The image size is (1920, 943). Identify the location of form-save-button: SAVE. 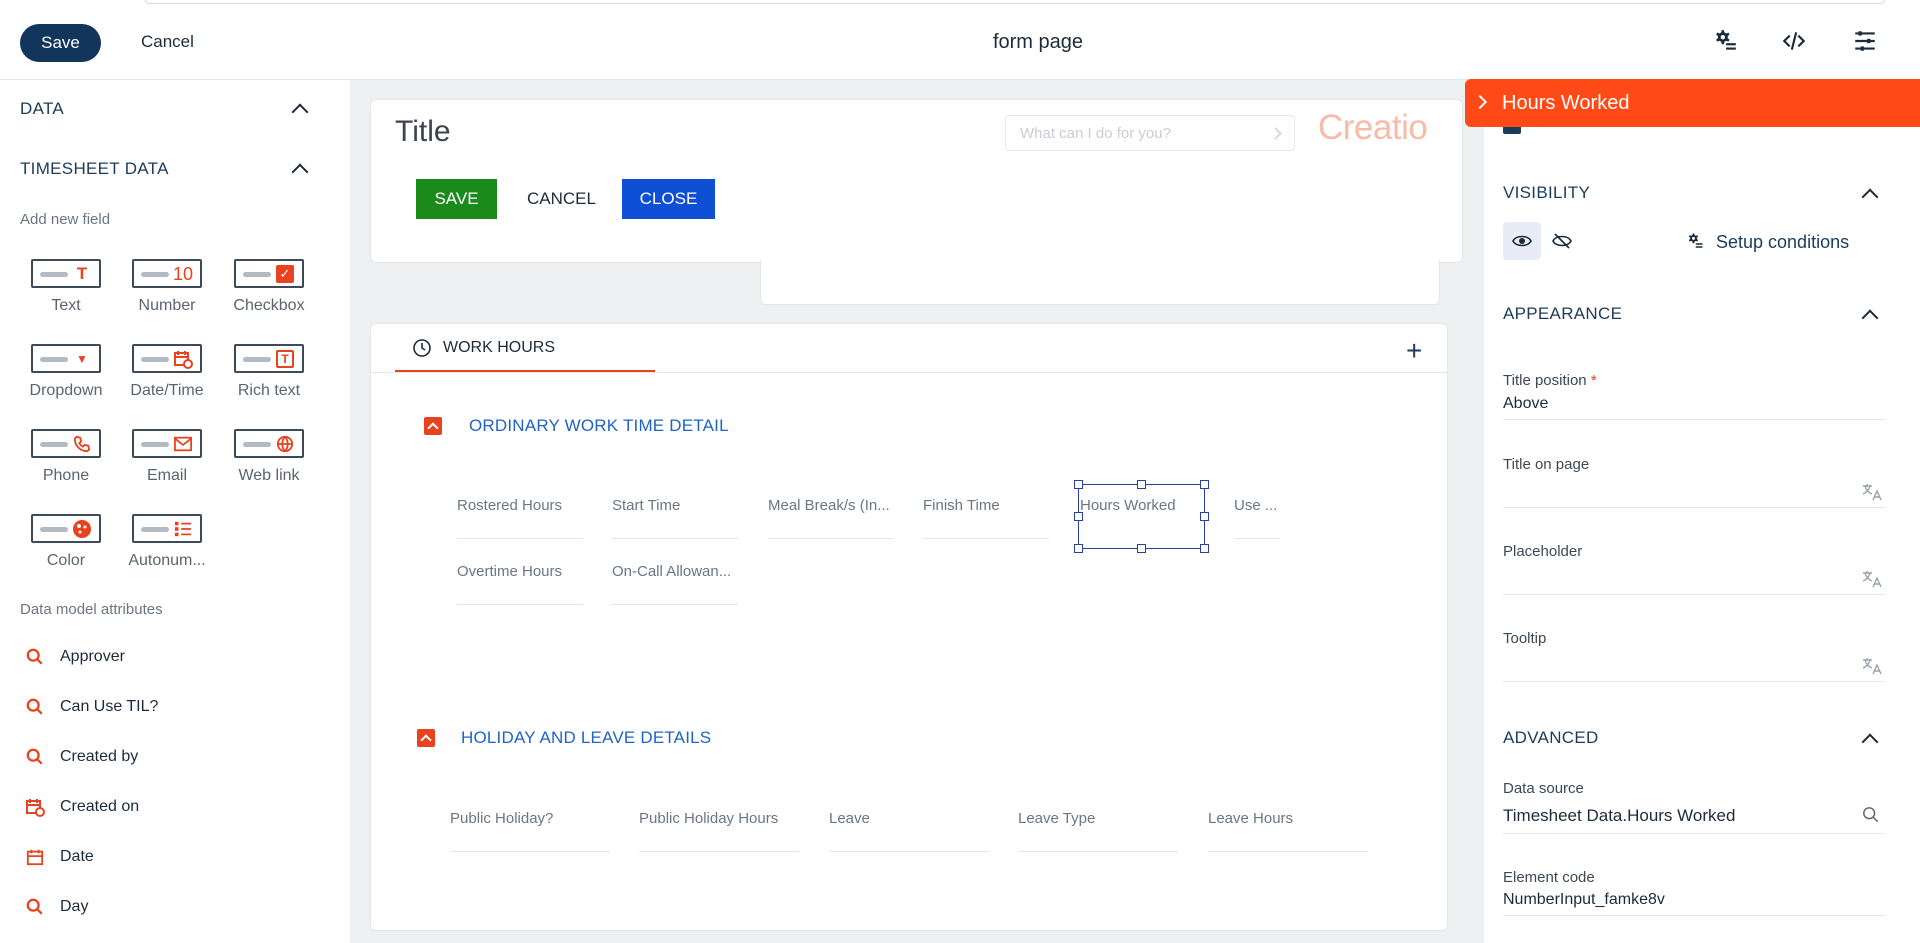
(456, 199).